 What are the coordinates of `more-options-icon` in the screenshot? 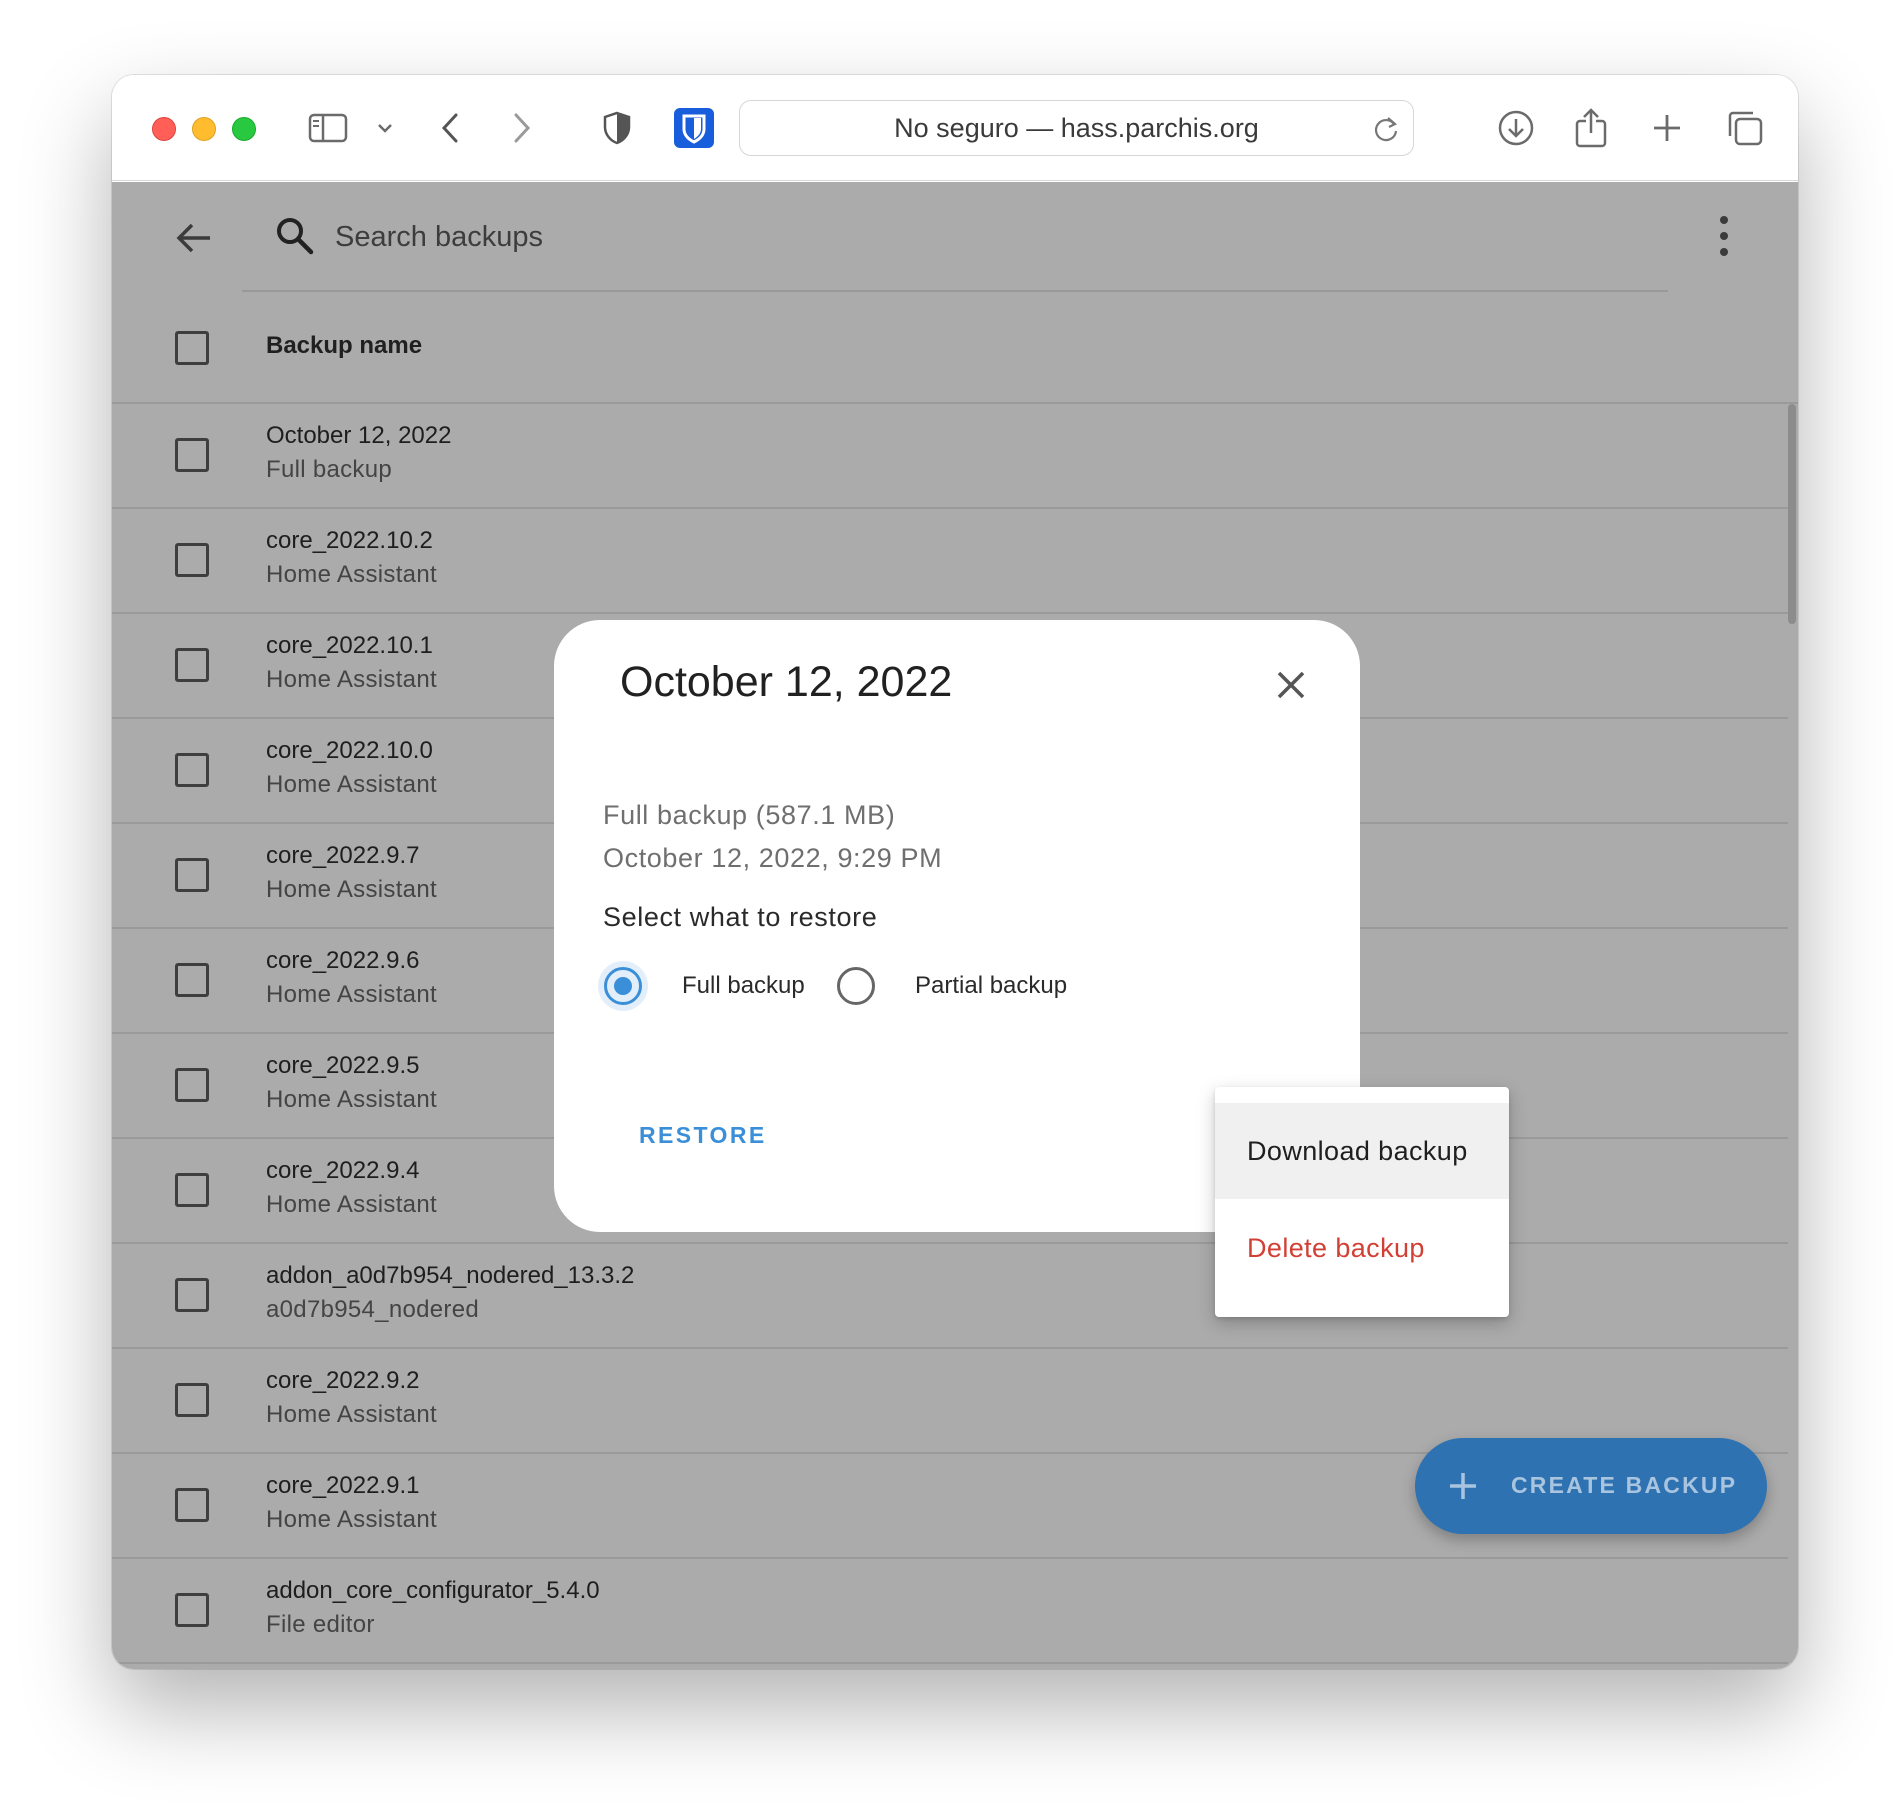 It's located at (1724, 236).